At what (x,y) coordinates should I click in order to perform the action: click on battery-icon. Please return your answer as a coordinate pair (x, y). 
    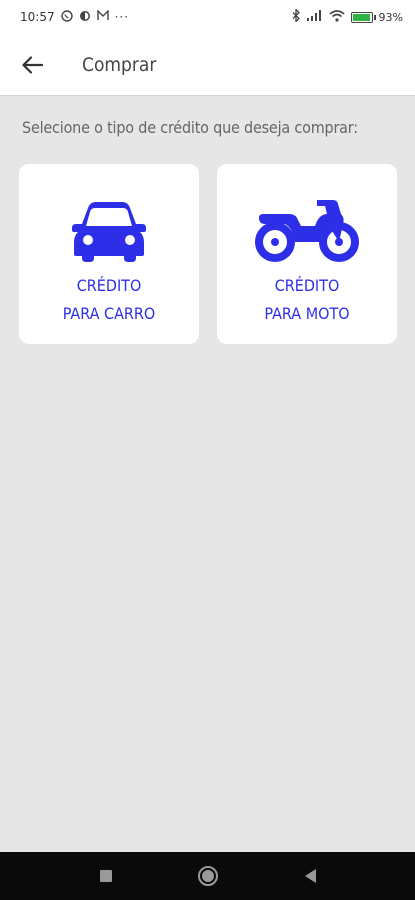
    Looking at the image, I should click on (363, 17).